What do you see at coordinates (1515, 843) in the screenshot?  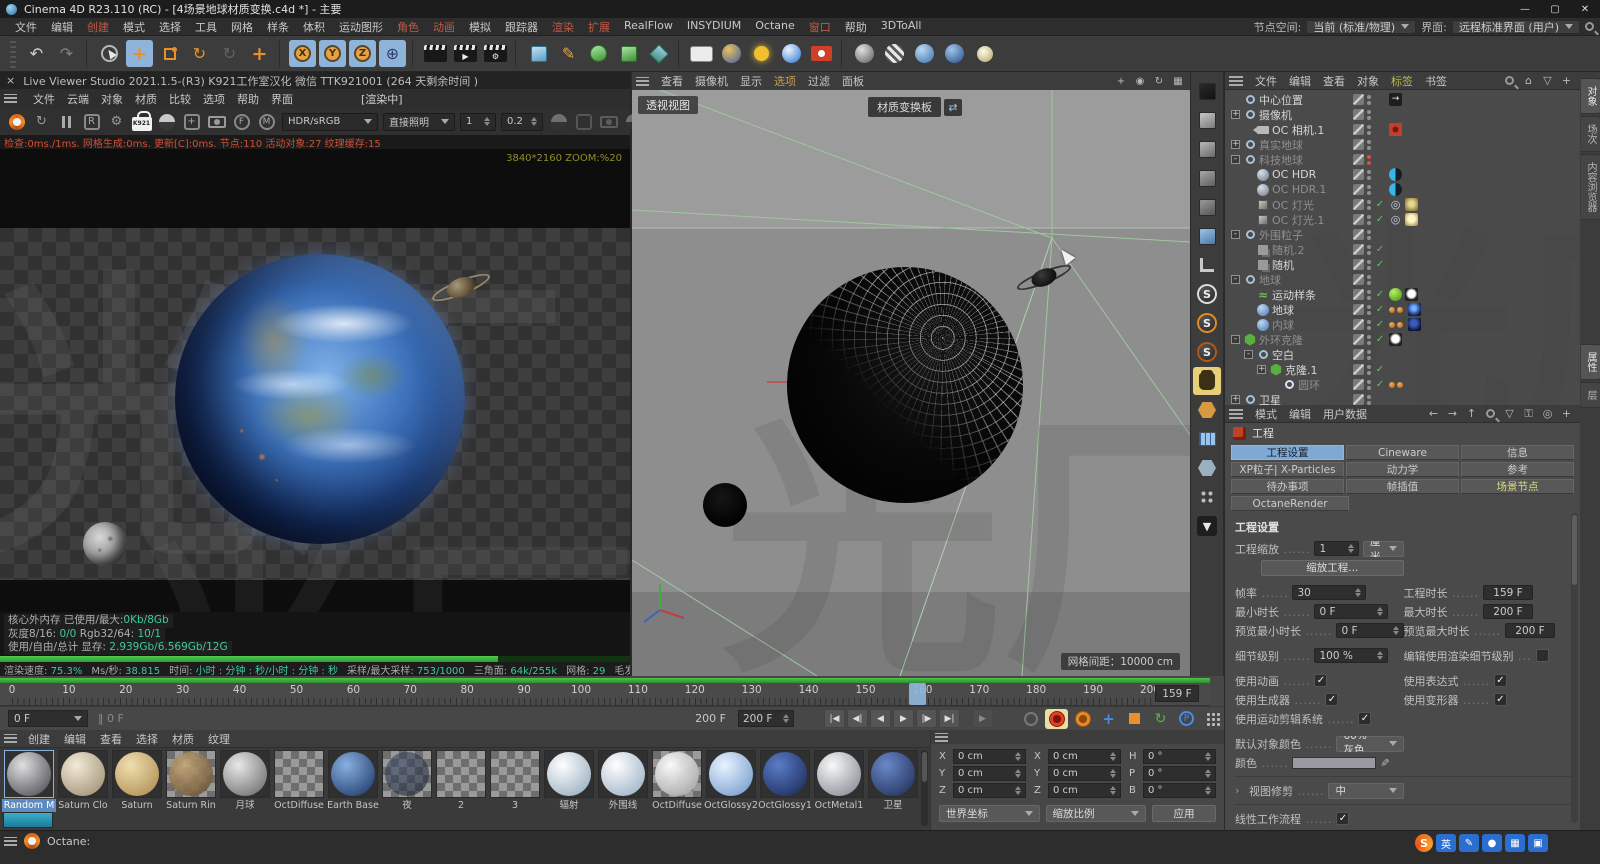 I see `keyboard-icon: ▦` at bounding box center [1515, 843].